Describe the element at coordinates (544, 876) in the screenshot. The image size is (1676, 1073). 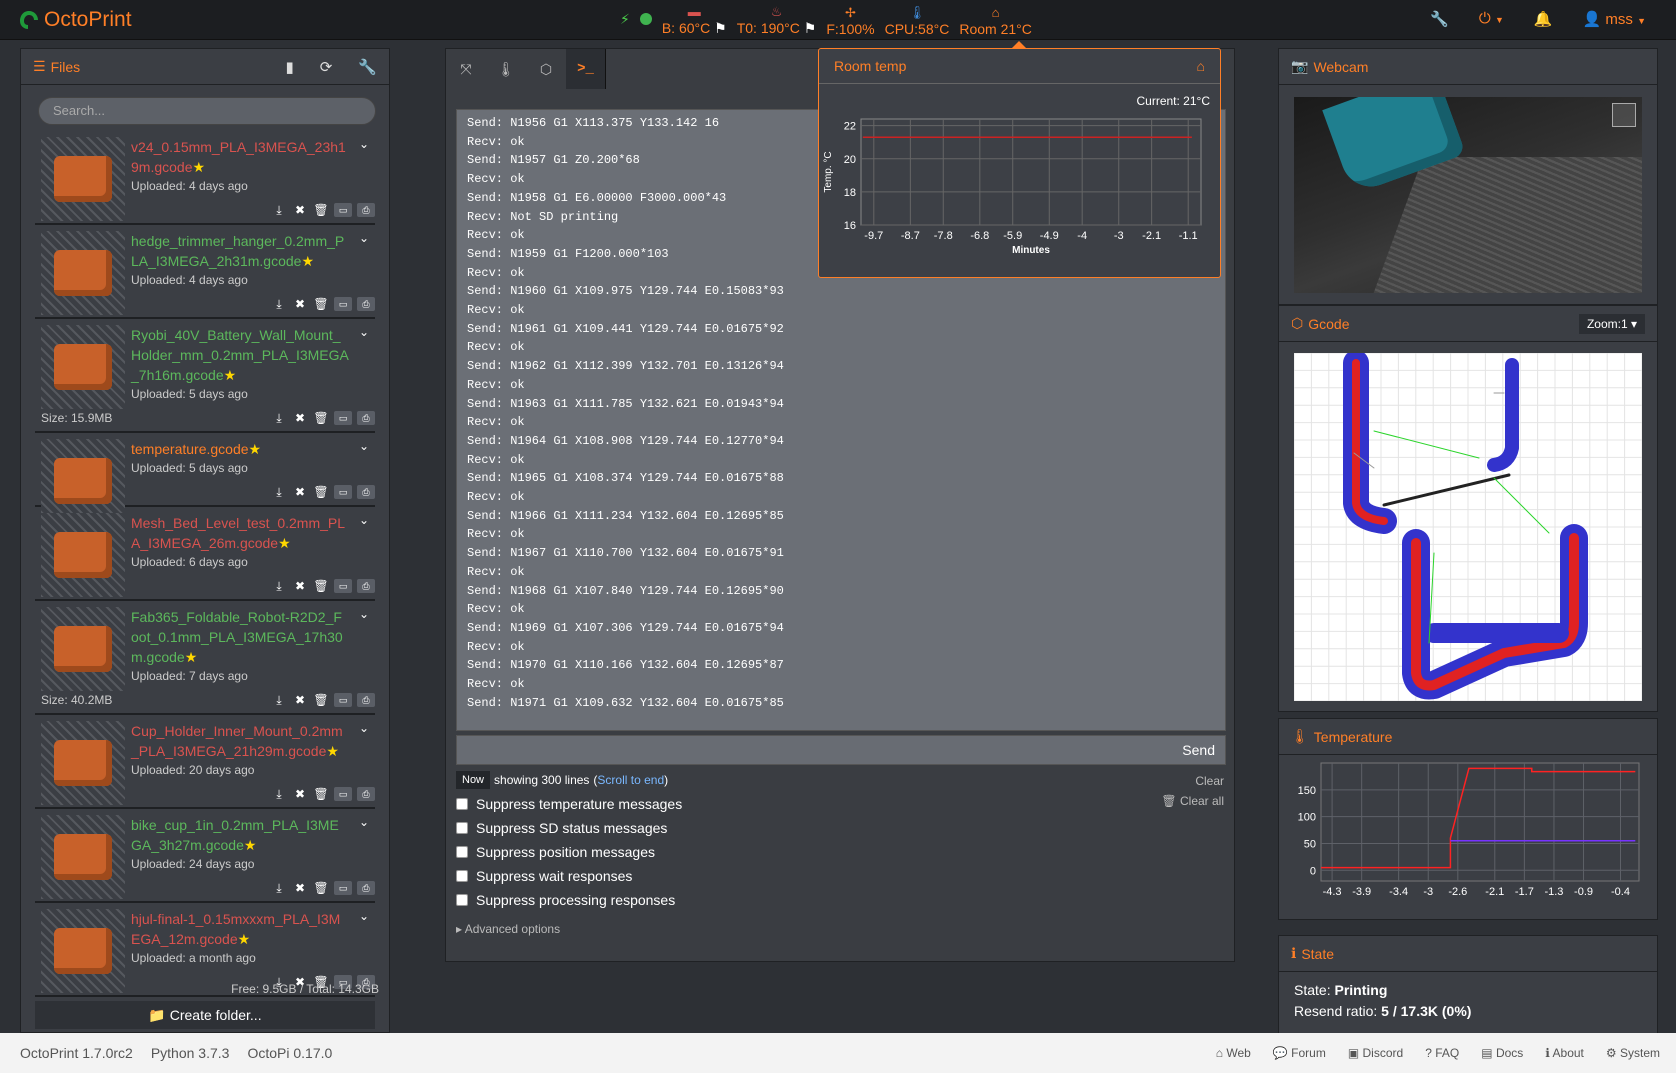
I see `suppress-wait-checkbox: Suppress wait responses` at that location.